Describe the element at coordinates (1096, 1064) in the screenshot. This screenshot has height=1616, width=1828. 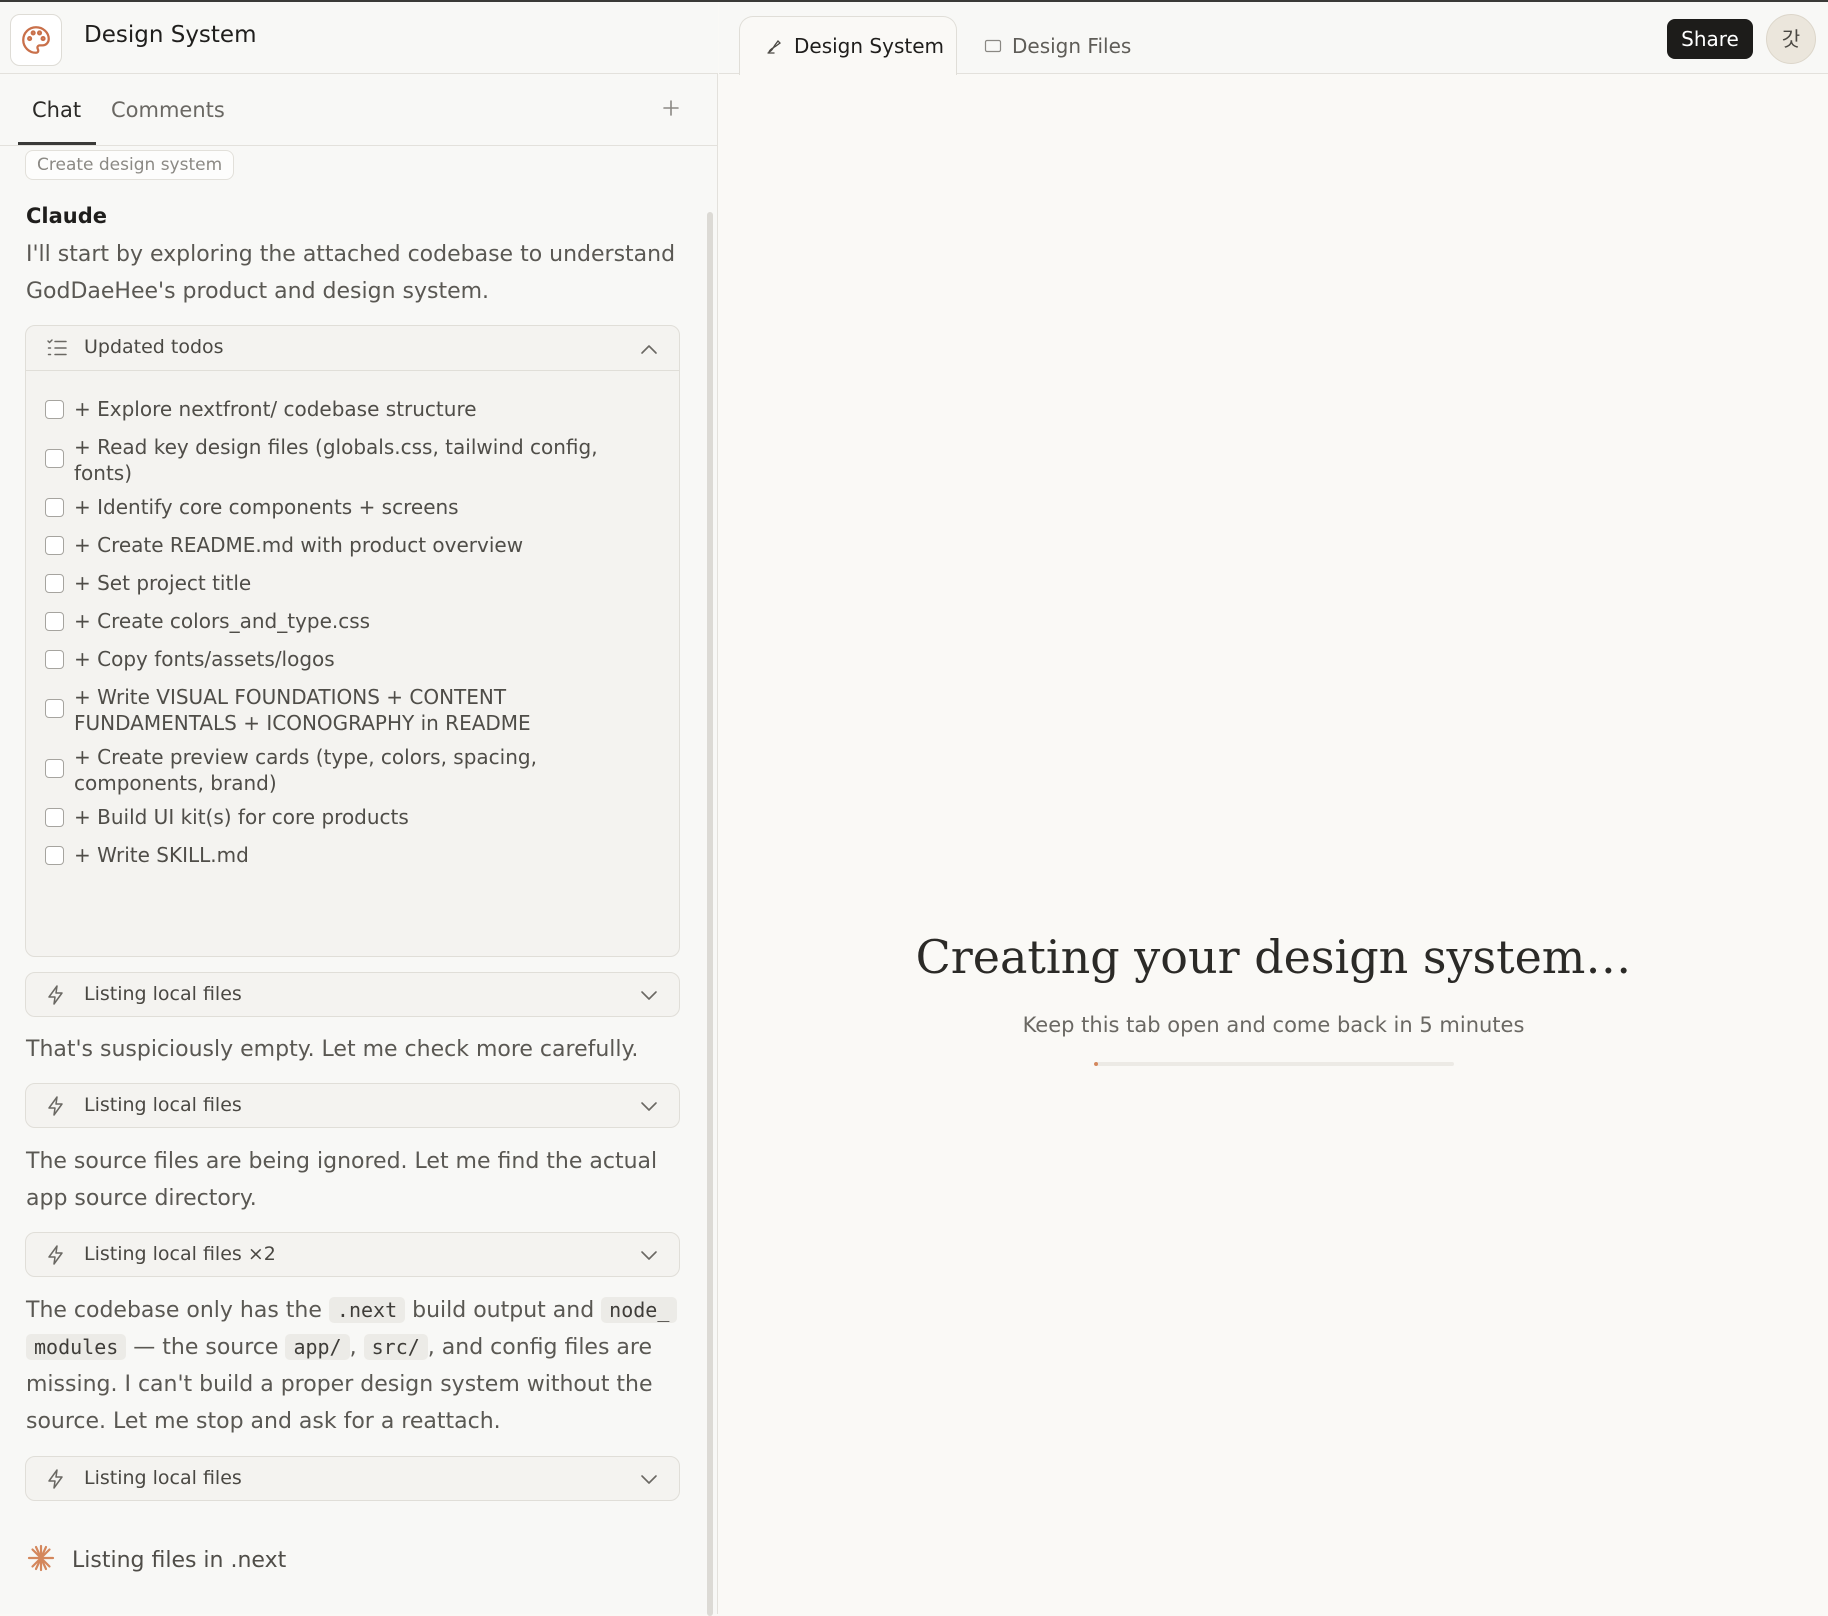
I see `progress-fill` at that location.